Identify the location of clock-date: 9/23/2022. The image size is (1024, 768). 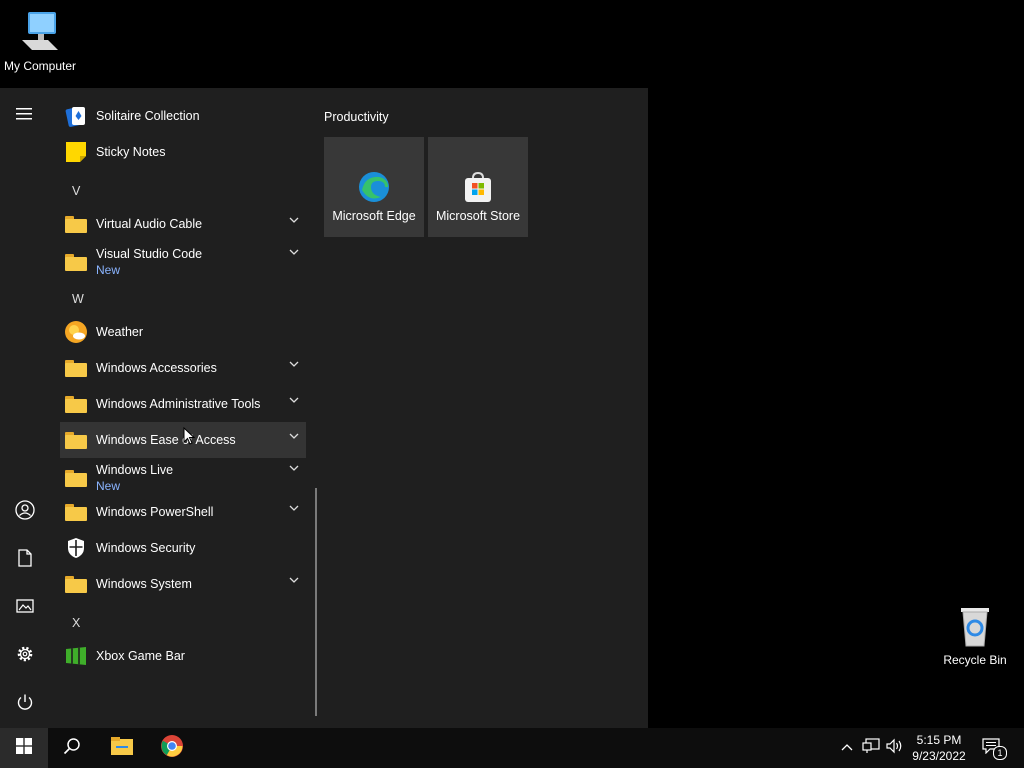
(939, 756).